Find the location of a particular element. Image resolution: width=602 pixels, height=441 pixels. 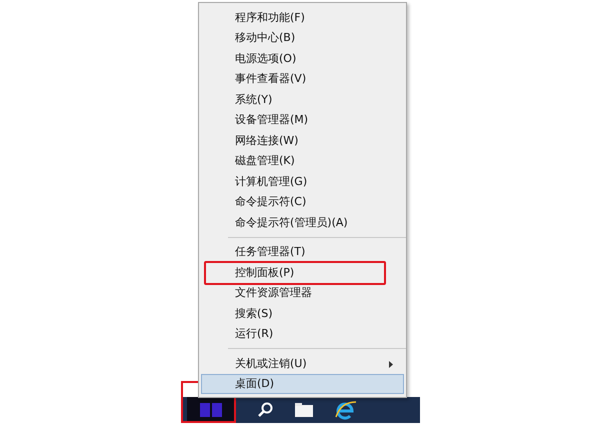

menu-item: 关机或注销(U) is located at coordinates (302, 363).